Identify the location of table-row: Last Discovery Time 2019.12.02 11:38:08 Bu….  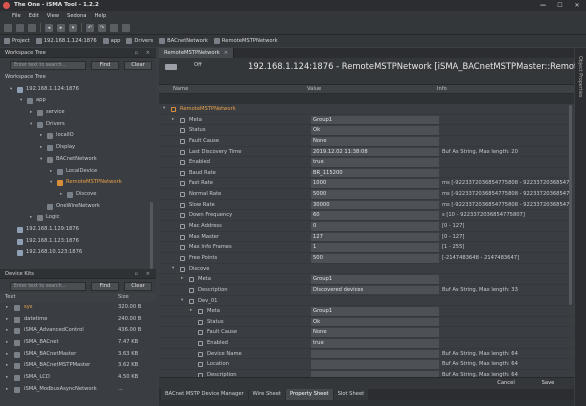
(366, 152).